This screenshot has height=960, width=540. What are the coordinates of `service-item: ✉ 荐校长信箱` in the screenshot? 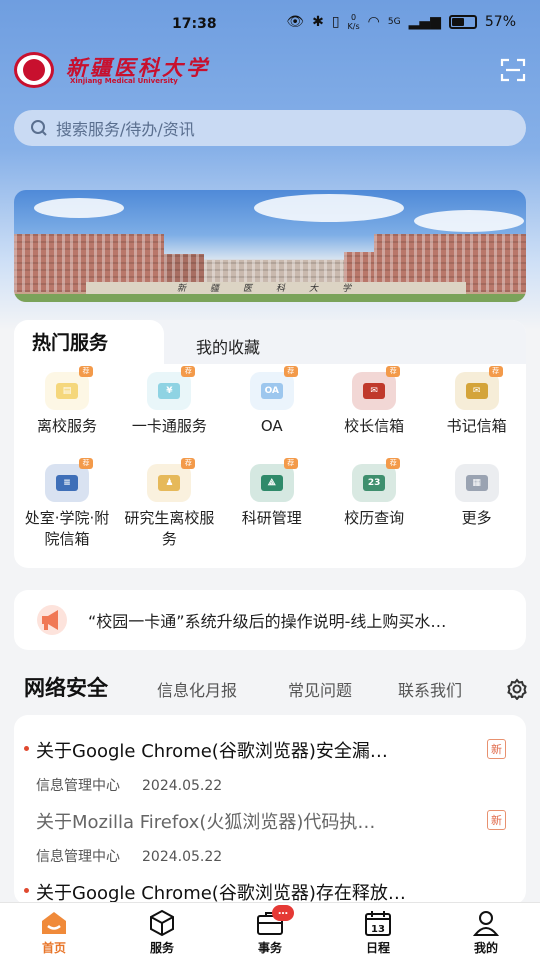 It's located at (374, 401).